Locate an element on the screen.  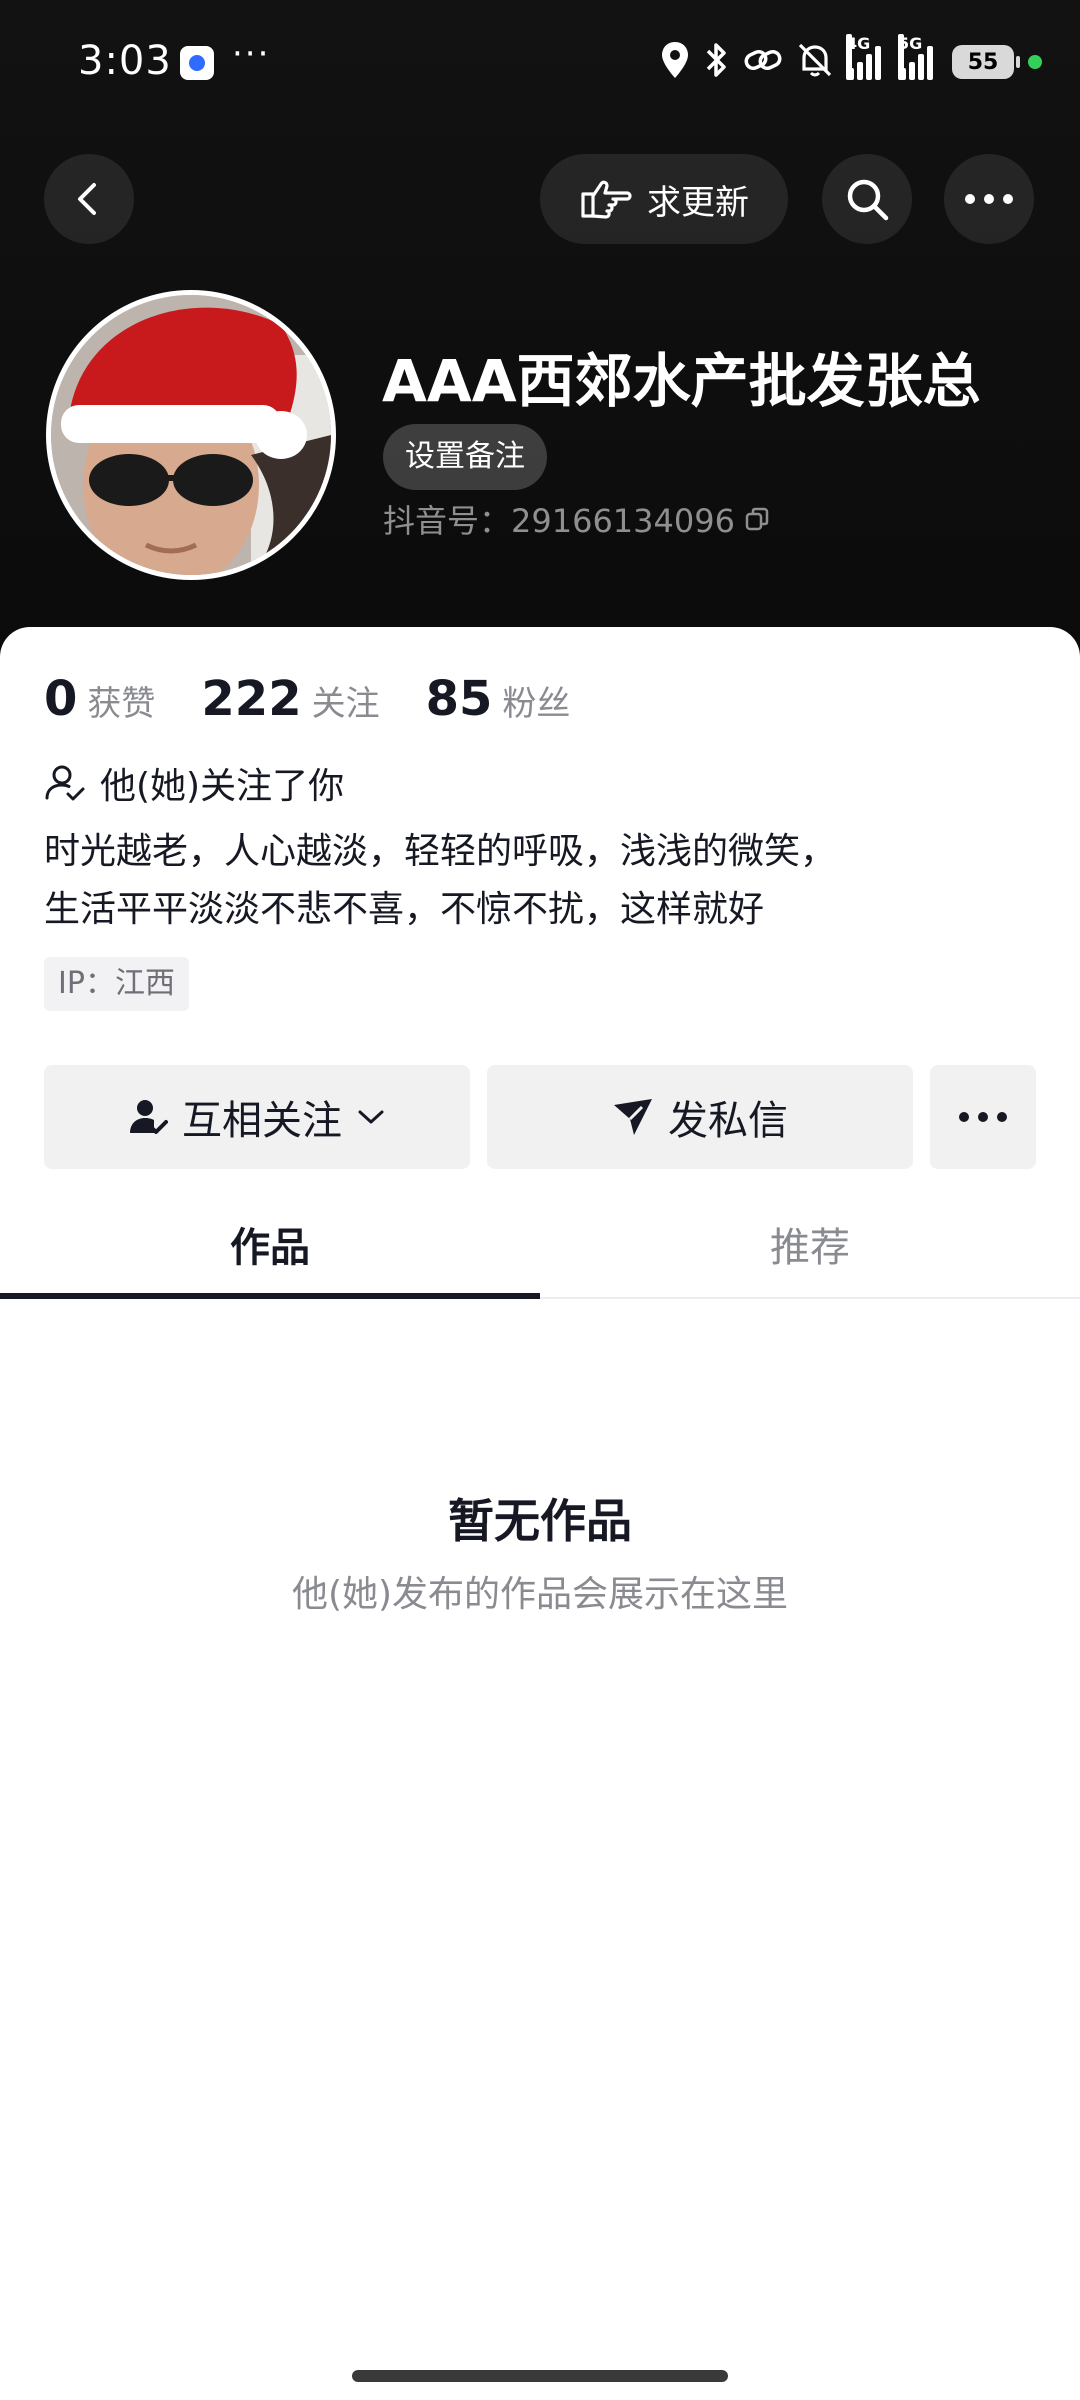
status-time: 3:03 is located at coordinates (125, 61).